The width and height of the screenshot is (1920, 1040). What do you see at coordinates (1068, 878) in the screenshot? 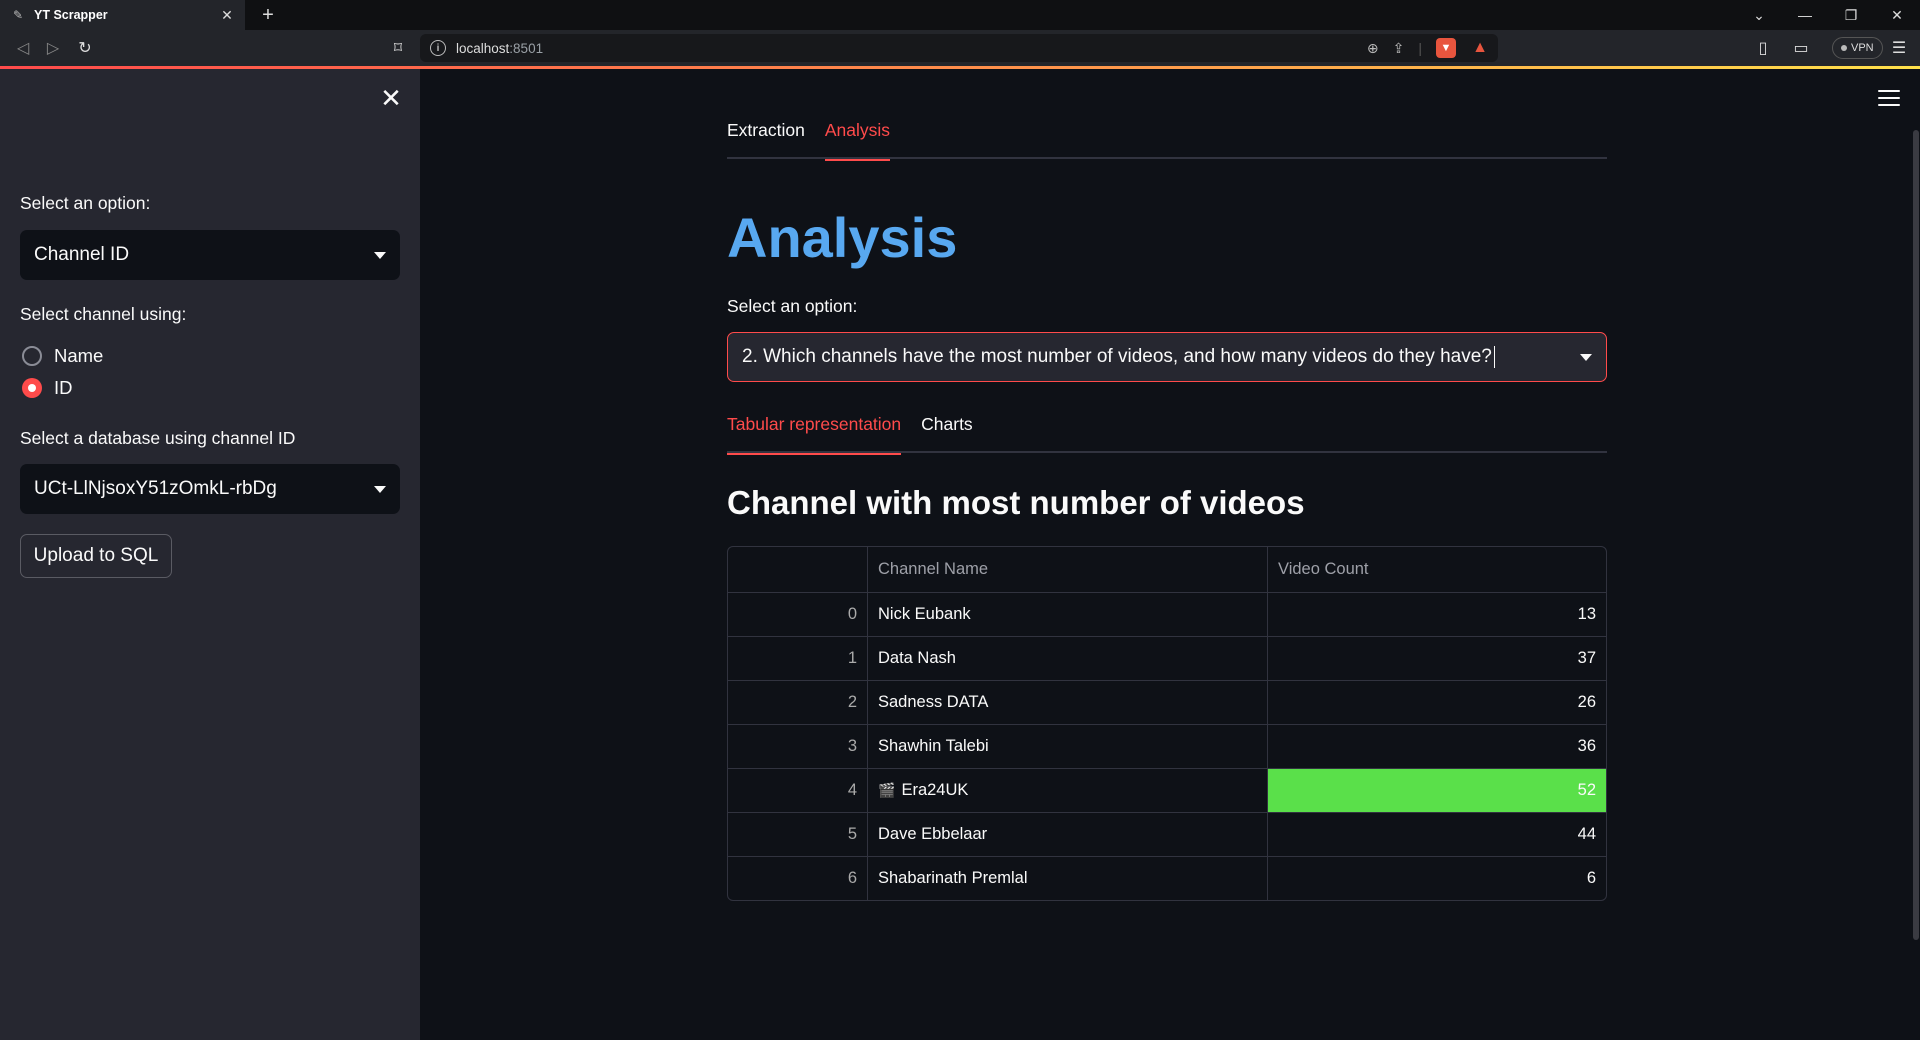
I see `channel-name-cell: Shabarinath Premlal` at bounding box center [1068, 878].